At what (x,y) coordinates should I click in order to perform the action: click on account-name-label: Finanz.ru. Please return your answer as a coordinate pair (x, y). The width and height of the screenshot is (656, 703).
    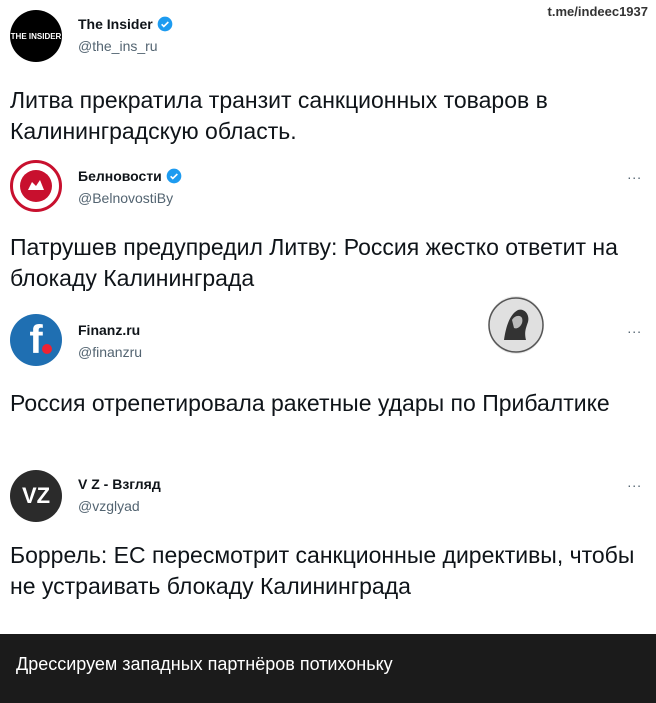
    Looking at the image, I should click on (109, 330).